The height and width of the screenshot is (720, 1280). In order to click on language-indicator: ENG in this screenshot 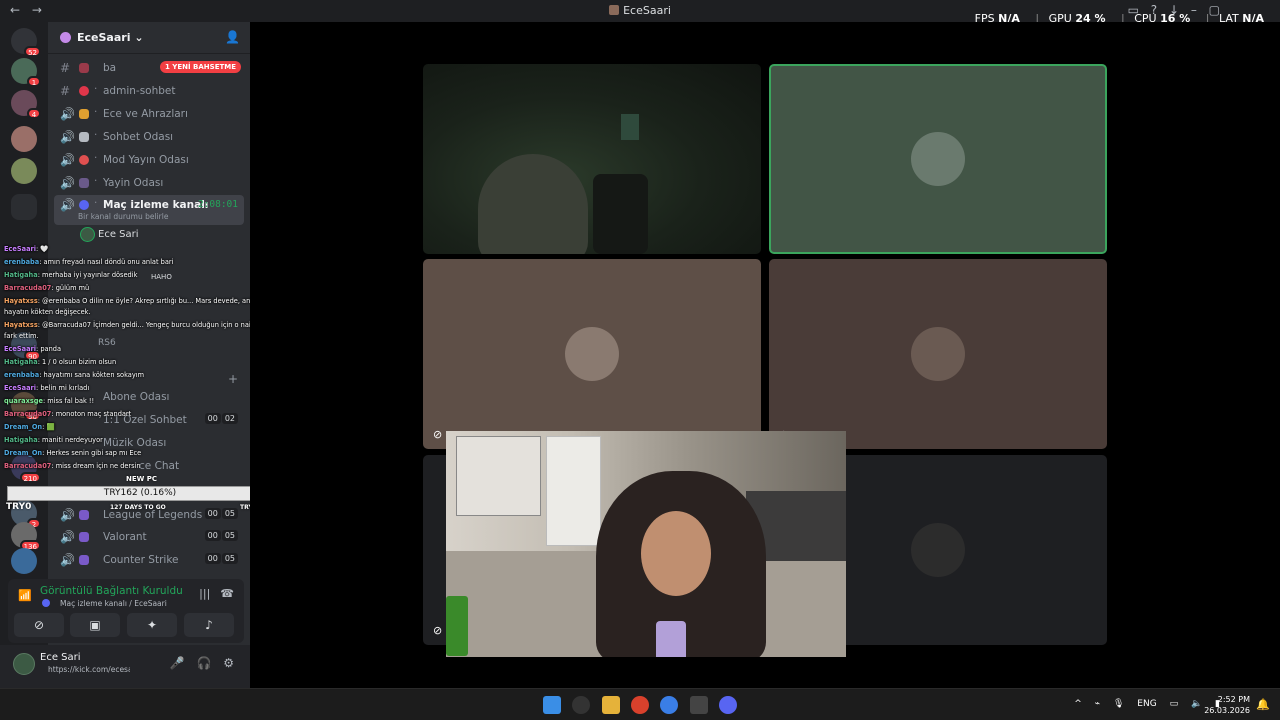, I will do `click(1146, 704)`.